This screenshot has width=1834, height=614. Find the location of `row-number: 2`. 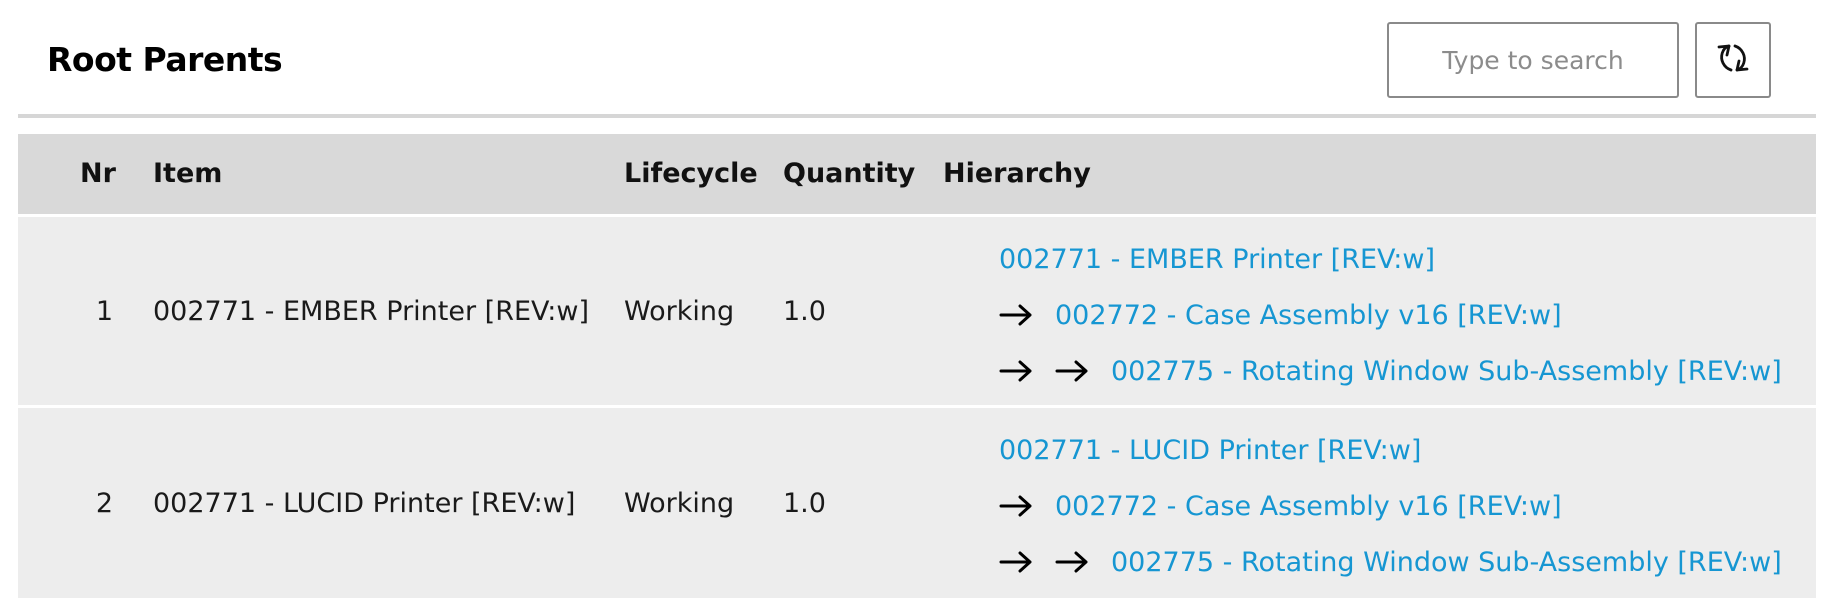

row-number: 2 is located at coordinates (104, 503).